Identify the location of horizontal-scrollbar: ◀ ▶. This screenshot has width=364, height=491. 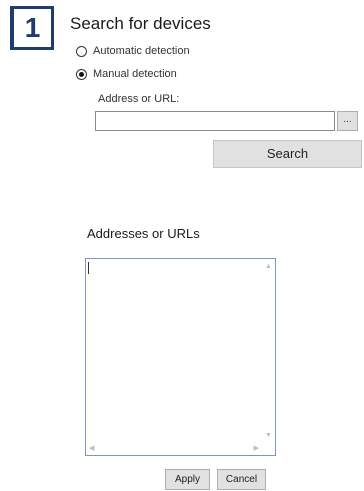
(180, 448).